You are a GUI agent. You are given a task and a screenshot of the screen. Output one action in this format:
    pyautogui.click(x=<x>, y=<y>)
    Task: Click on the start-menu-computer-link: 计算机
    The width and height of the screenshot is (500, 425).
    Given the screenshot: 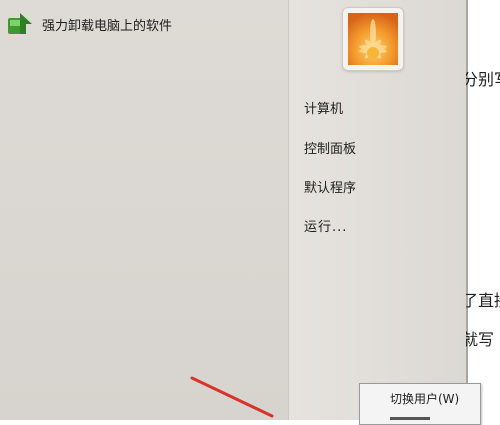 What is the action you would take?
    pyautogui.click(x=323, y=107)
    